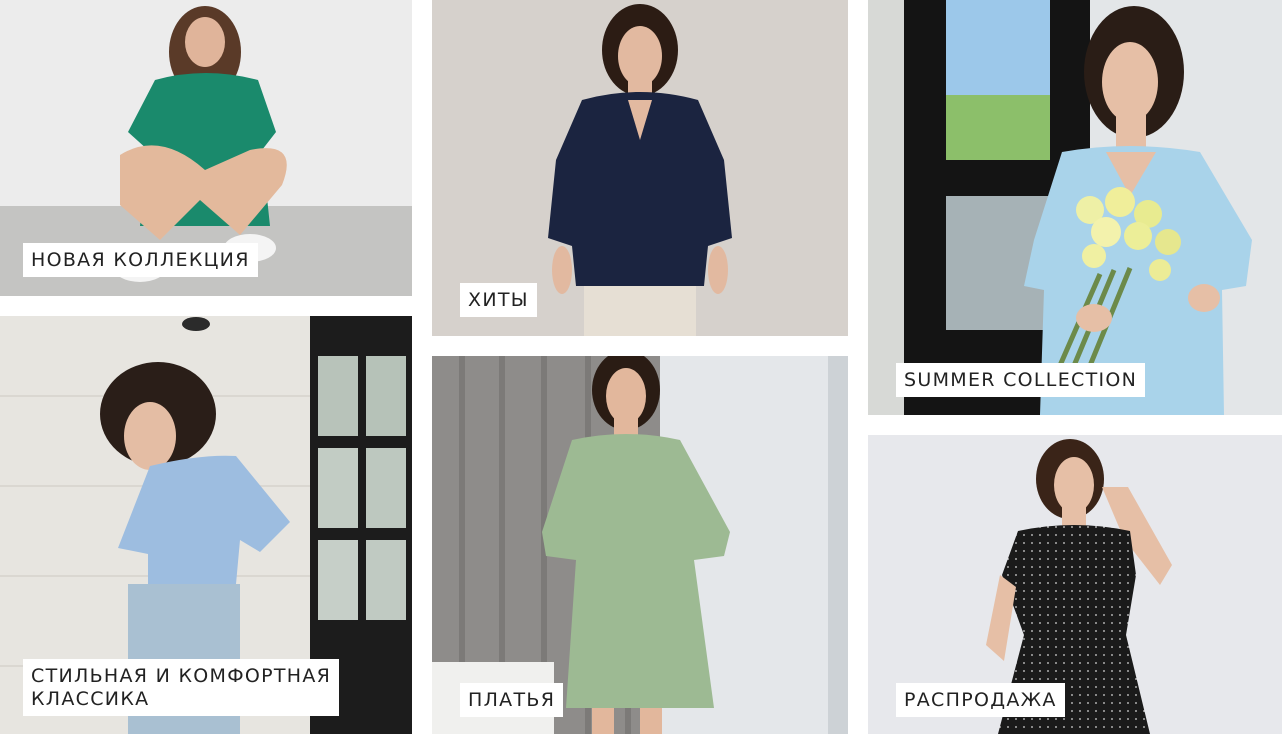 This screenshot has width=1282, height=734. Describe the element at coordinates (498, 300) in the screenshot. I see `tile-label: ХИТЫ` at that location.